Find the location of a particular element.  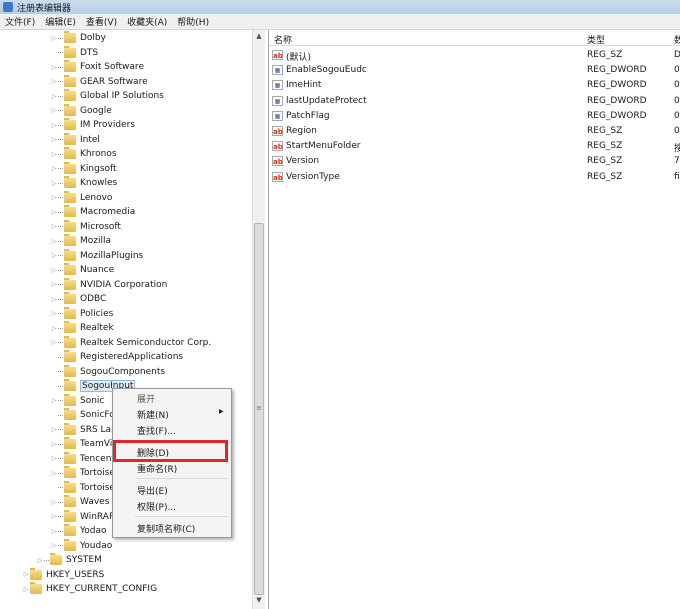

tree-item: DTS is located at coordinates (74, 52).